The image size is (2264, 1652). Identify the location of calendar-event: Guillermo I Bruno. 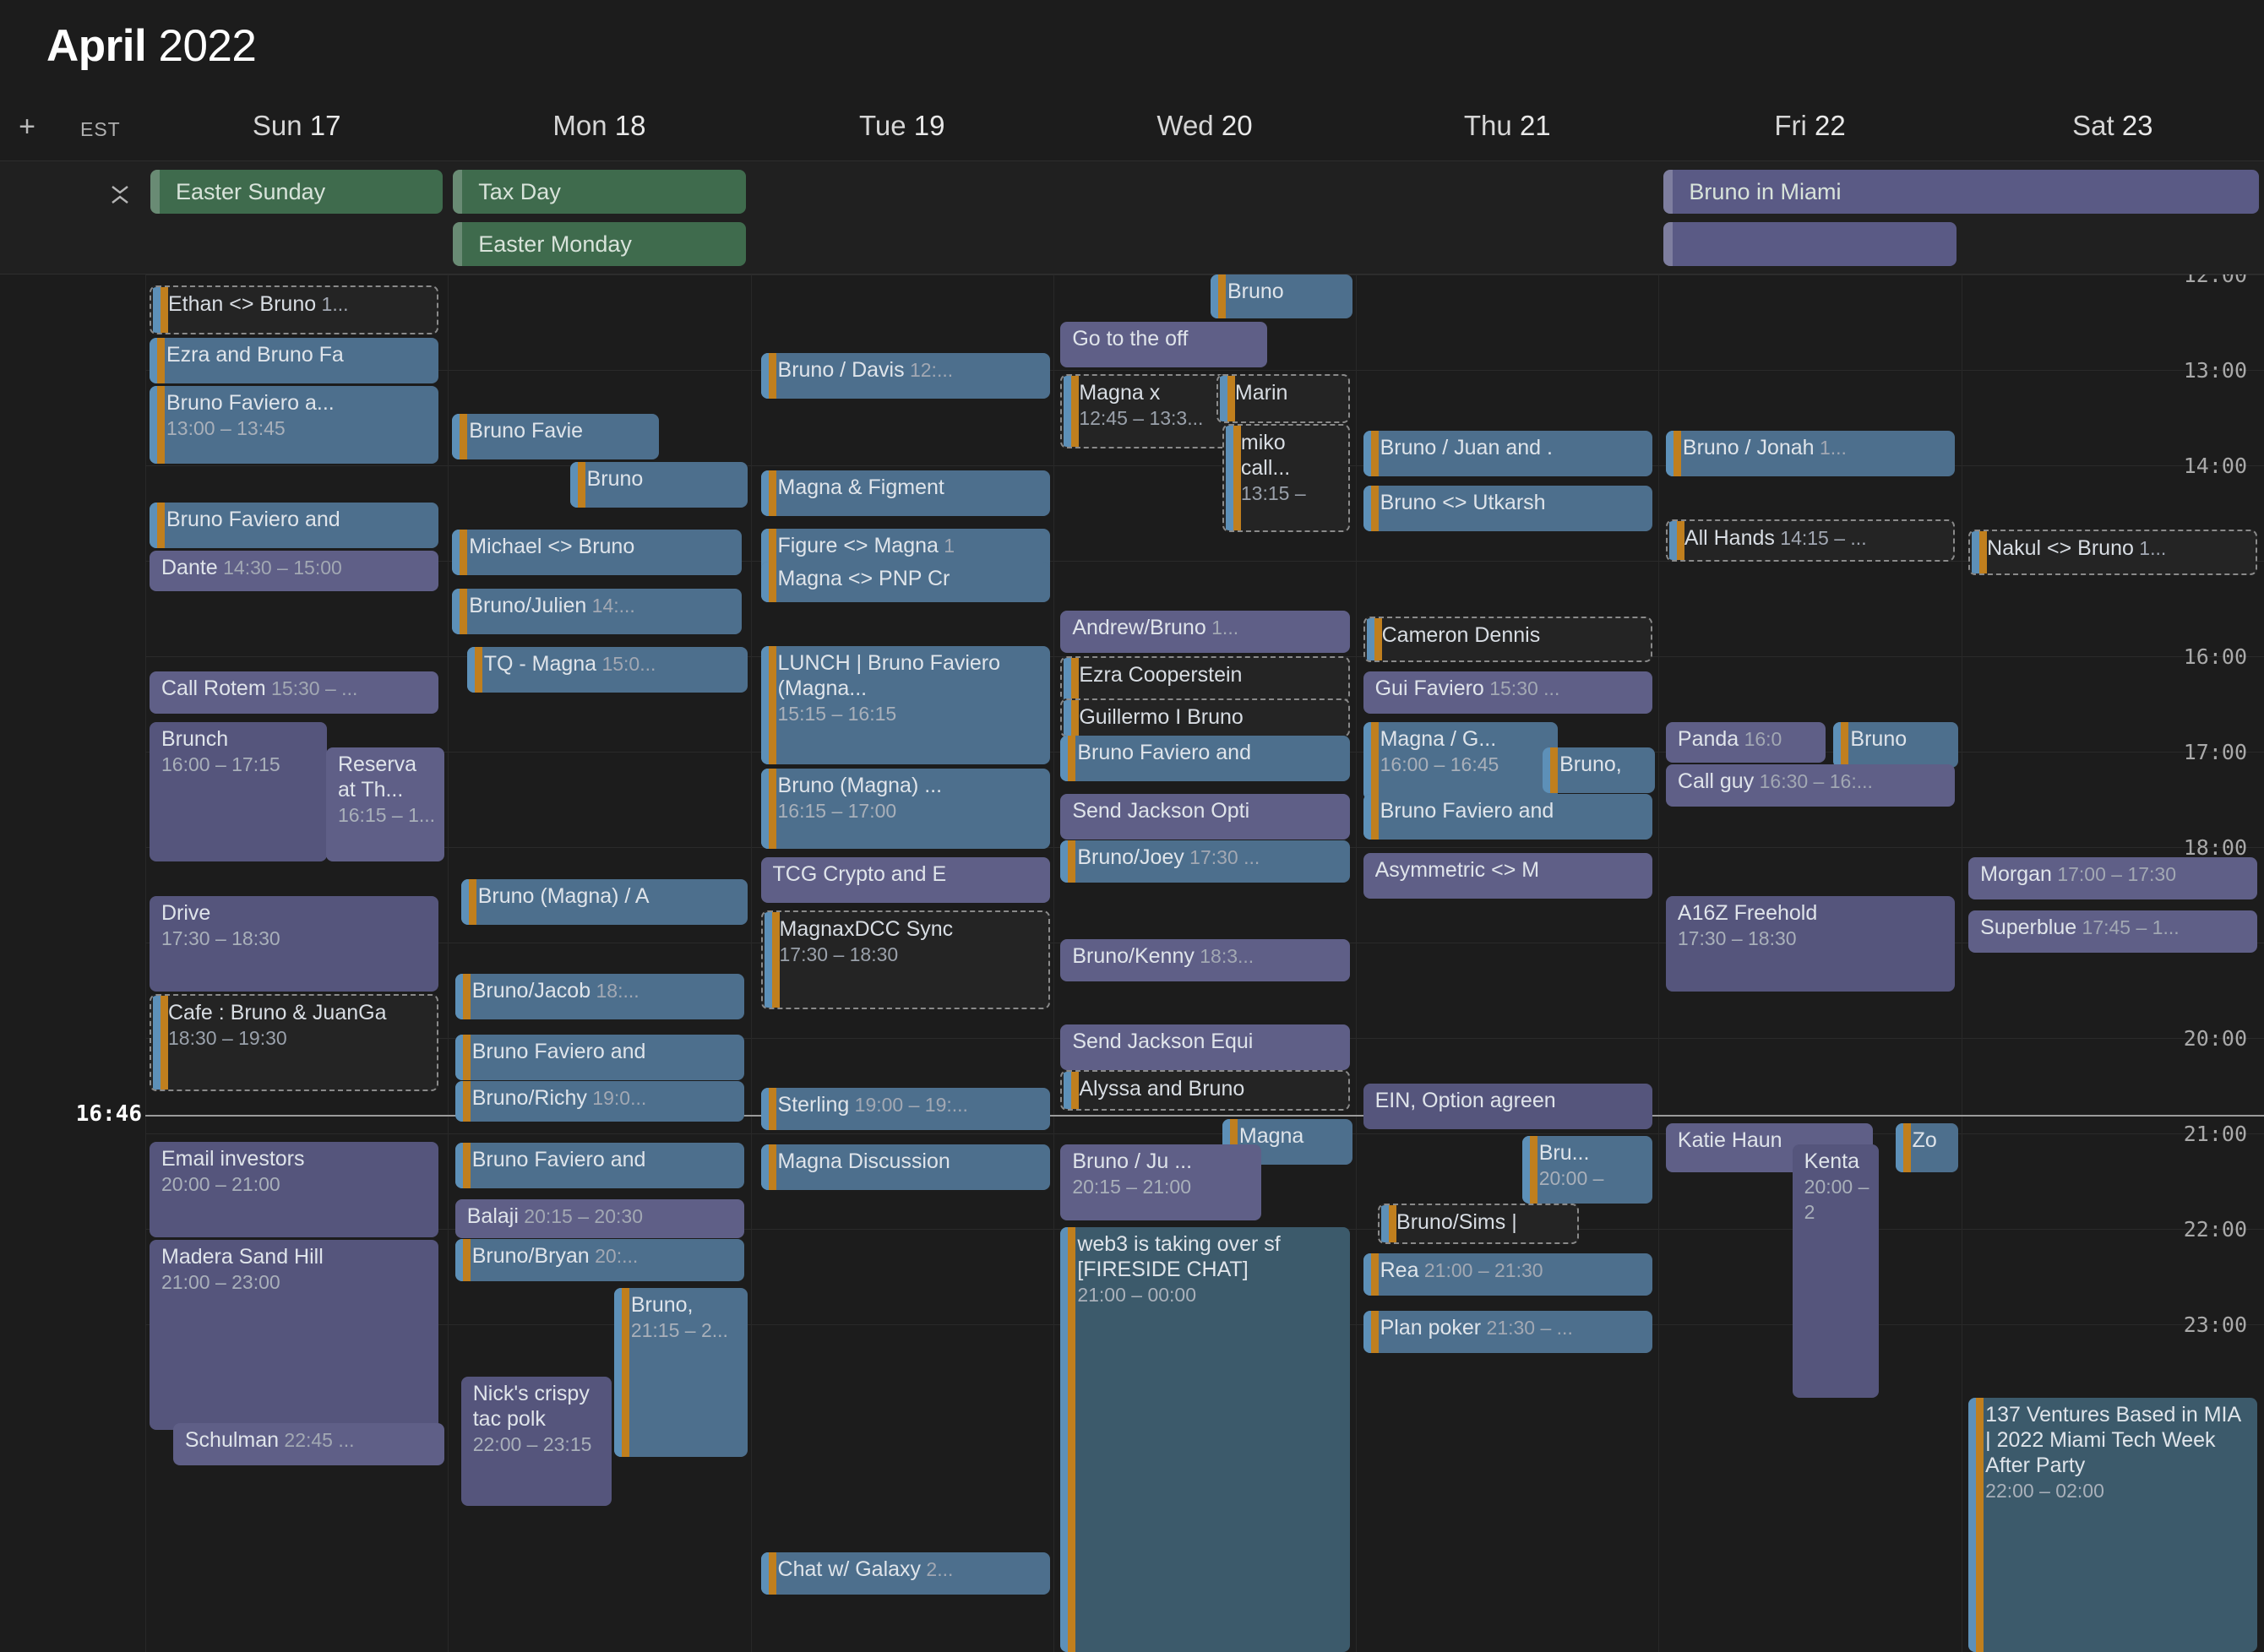
(1205, 717).